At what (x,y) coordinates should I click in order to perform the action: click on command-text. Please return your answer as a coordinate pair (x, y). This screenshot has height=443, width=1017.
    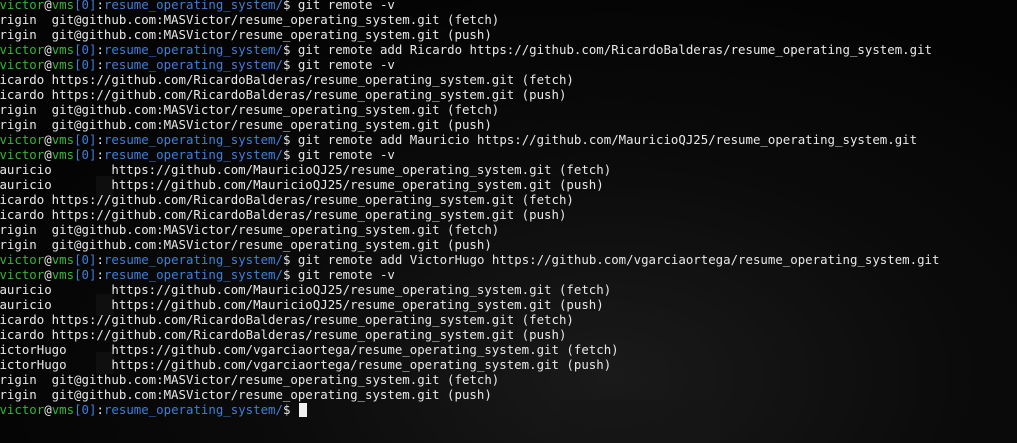
    Looking at the image, I should click on (293, 409).